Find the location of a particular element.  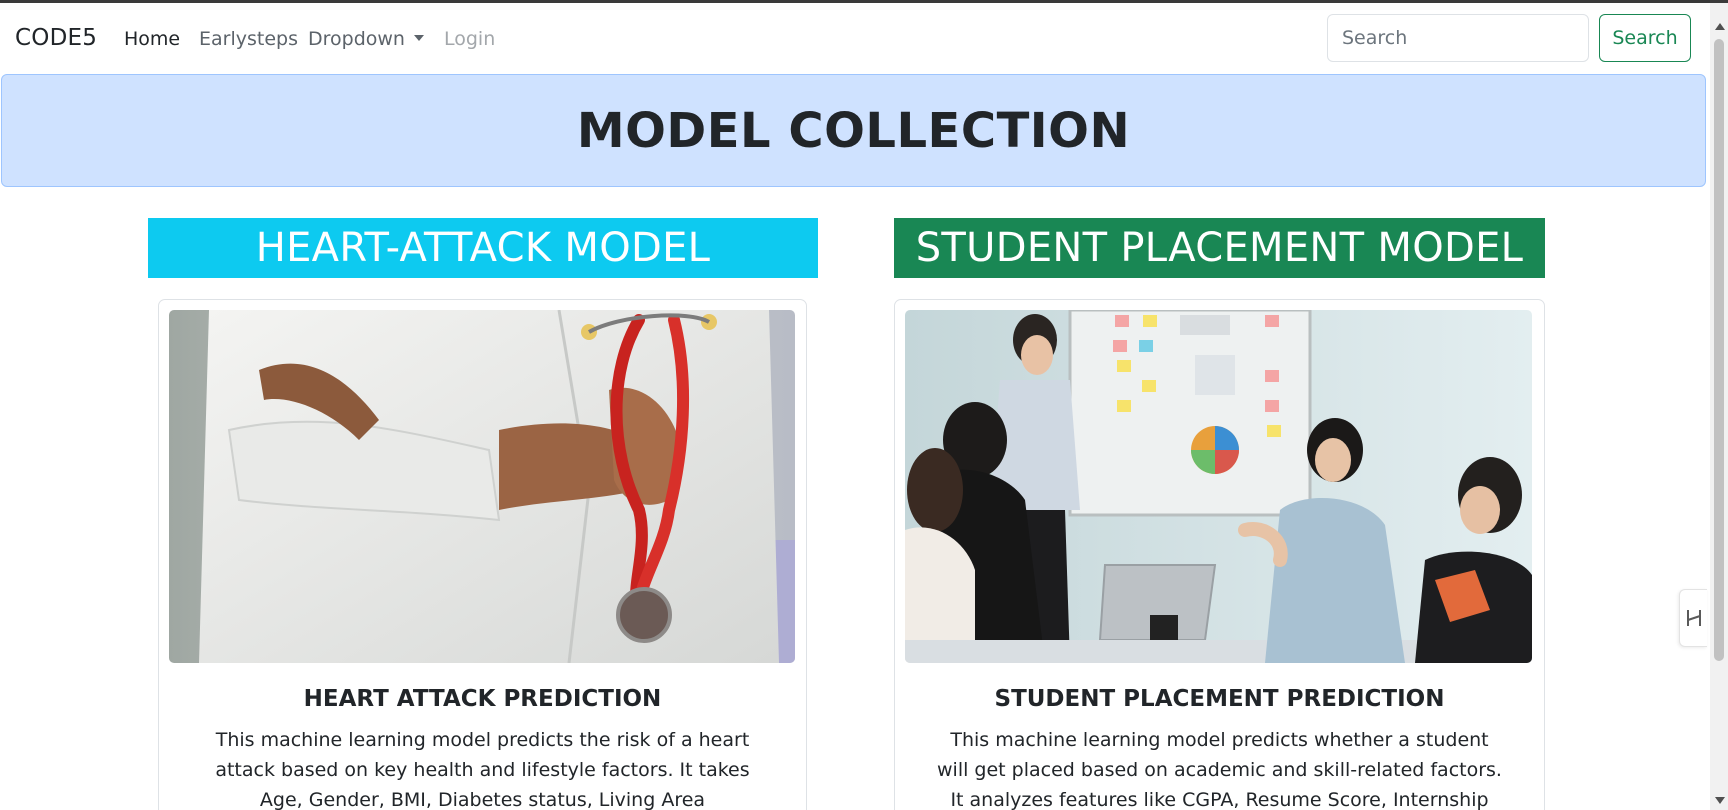

nav-dropdown-toggle: Dropdown is located at coordinates (366, 39).